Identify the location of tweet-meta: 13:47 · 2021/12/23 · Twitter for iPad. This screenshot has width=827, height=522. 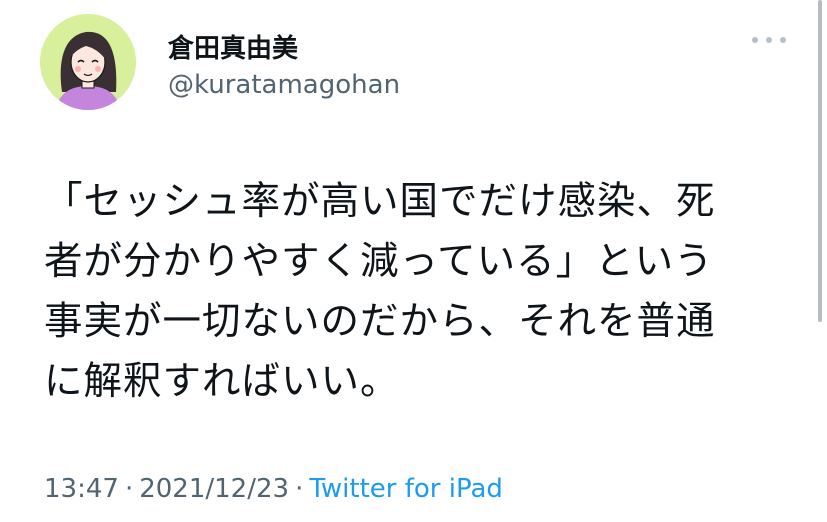
(273, 489).